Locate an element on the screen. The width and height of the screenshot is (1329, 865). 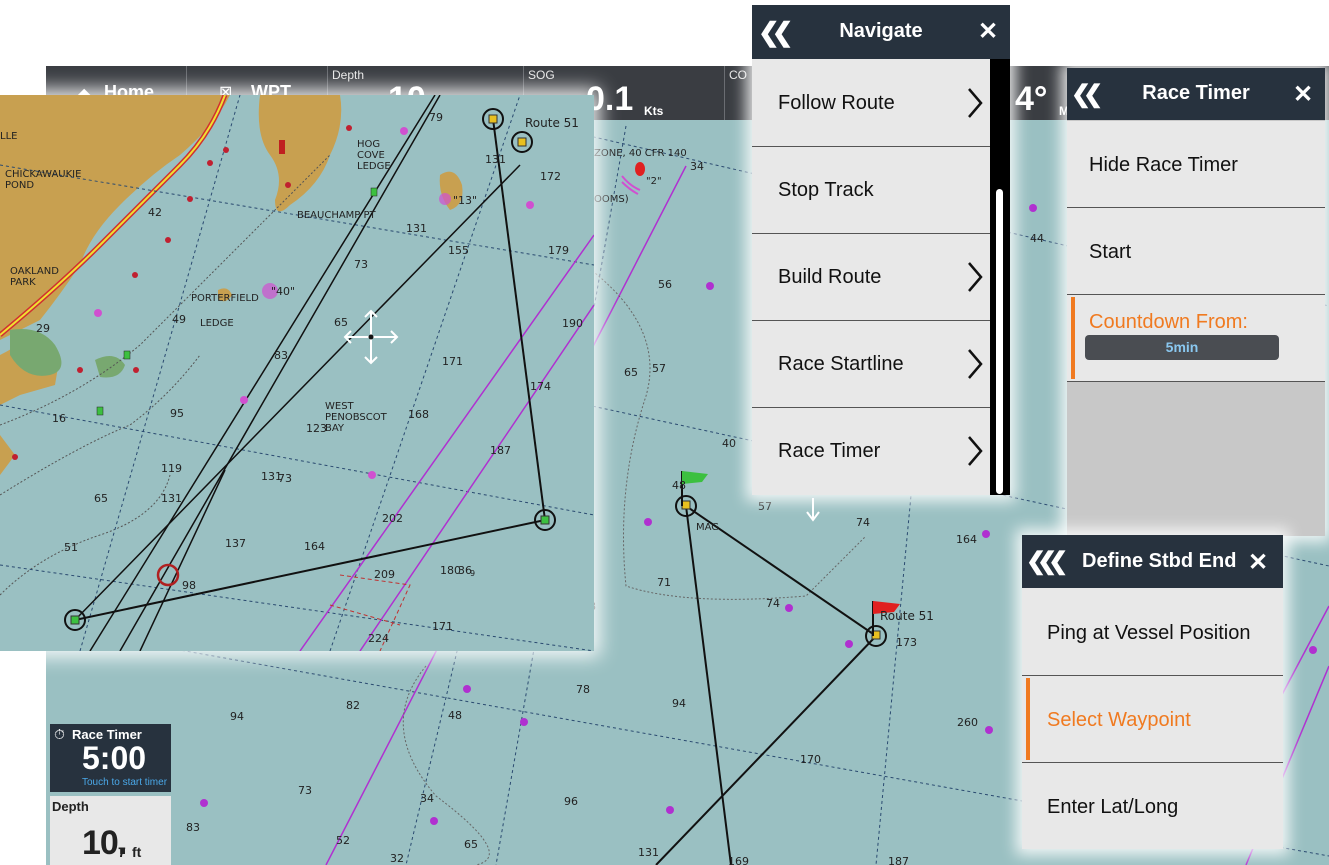
sounding: 95 is located at coordinates (177, 413).